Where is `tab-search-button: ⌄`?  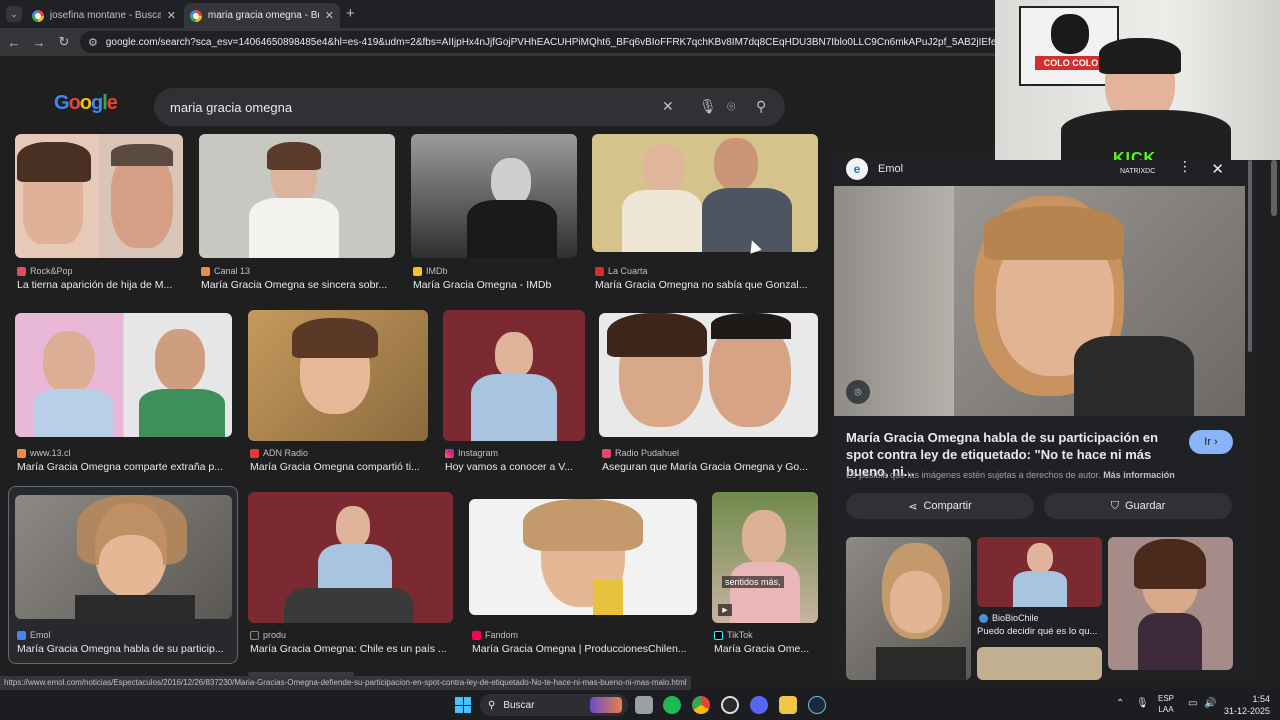
tab-search-button: ⌄ is located at coordinates (14, 14).